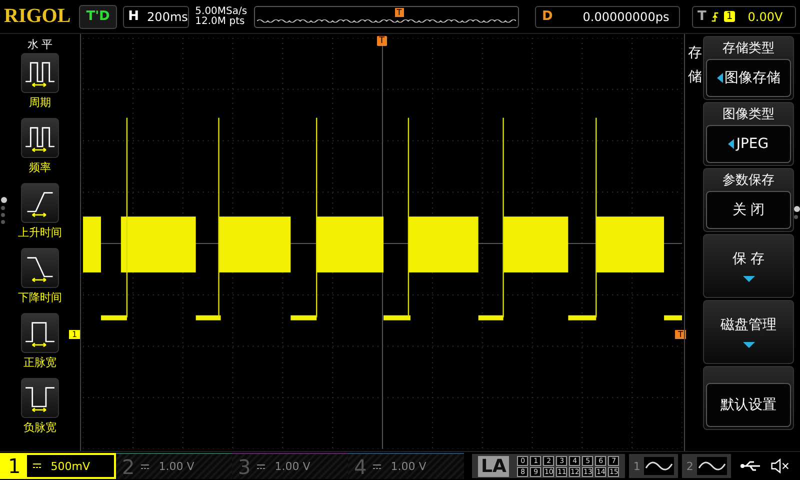 This screenshot has height=480, width=800. What do you see at coordinates (406, 466) in the screenshot?
I see `channel-tab: 4 1.00 V` at bounding box center [406, 466].